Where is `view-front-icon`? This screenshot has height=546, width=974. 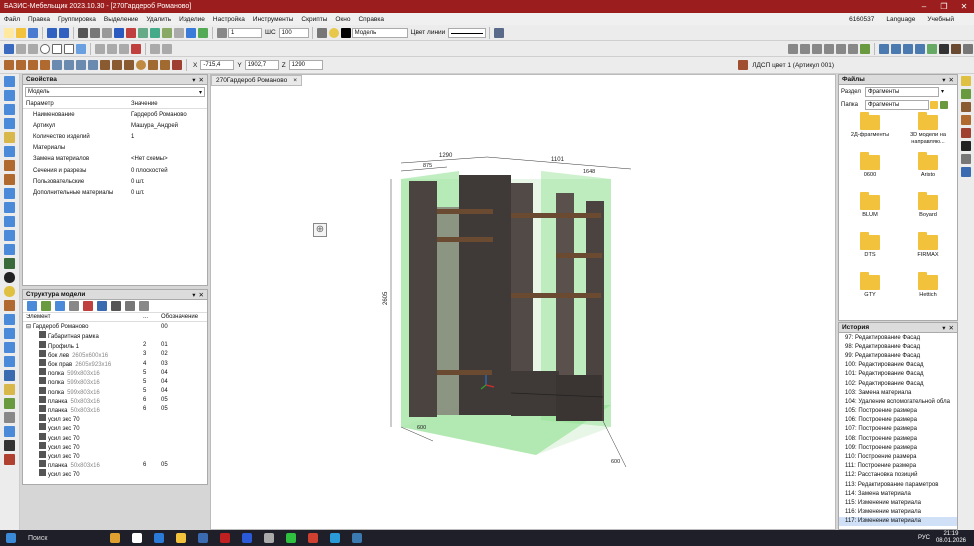 view-front-icon is located at coordinates (793, 48).